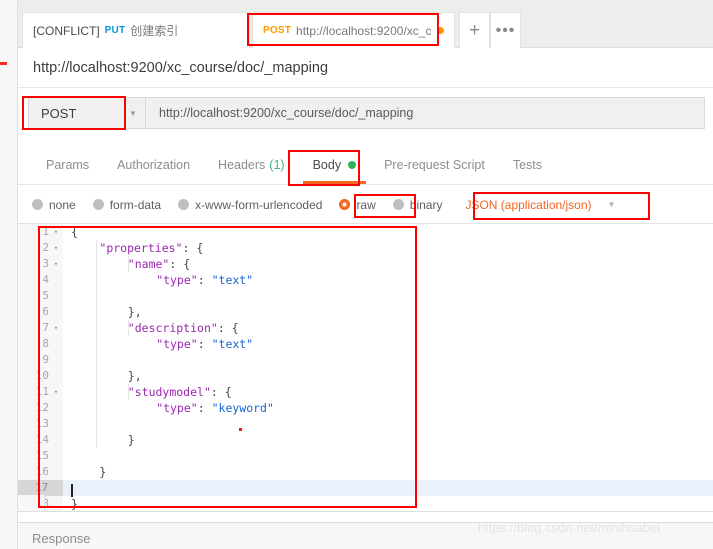  I want to click on tab-authorization: Authorization, so click(153, 165).